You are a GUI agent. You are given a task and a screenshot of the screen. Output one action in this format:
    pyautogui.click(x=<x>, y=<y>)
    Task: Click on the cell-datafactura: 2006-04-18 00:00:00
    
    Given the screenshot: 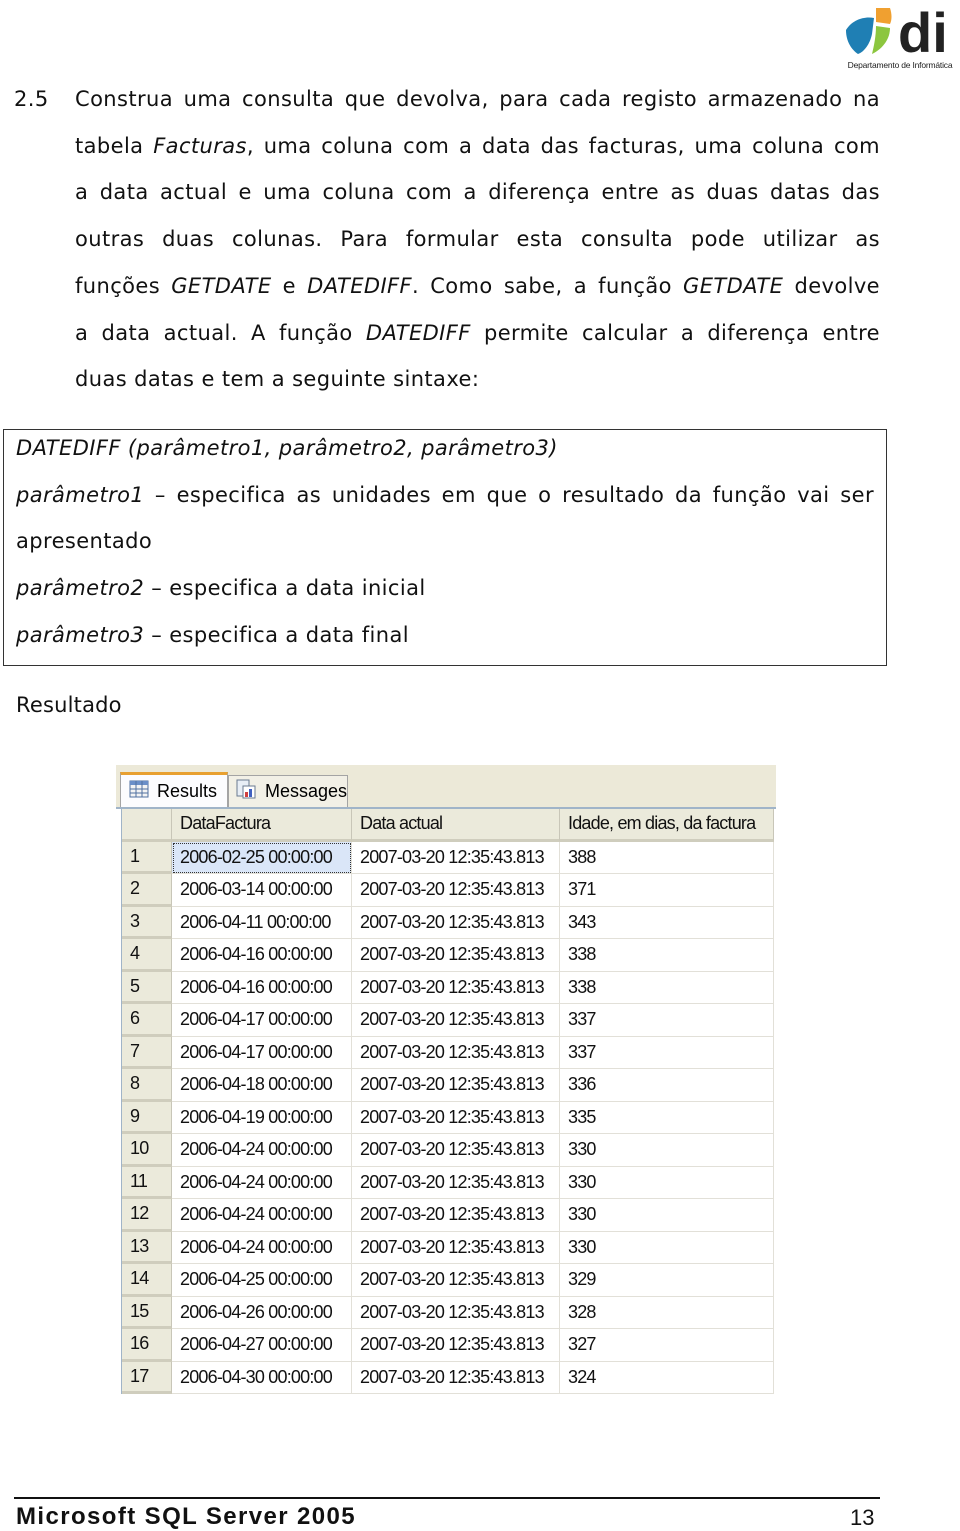 What is the action you would take?
    pyautogui.click(x=262, y=1085)
    